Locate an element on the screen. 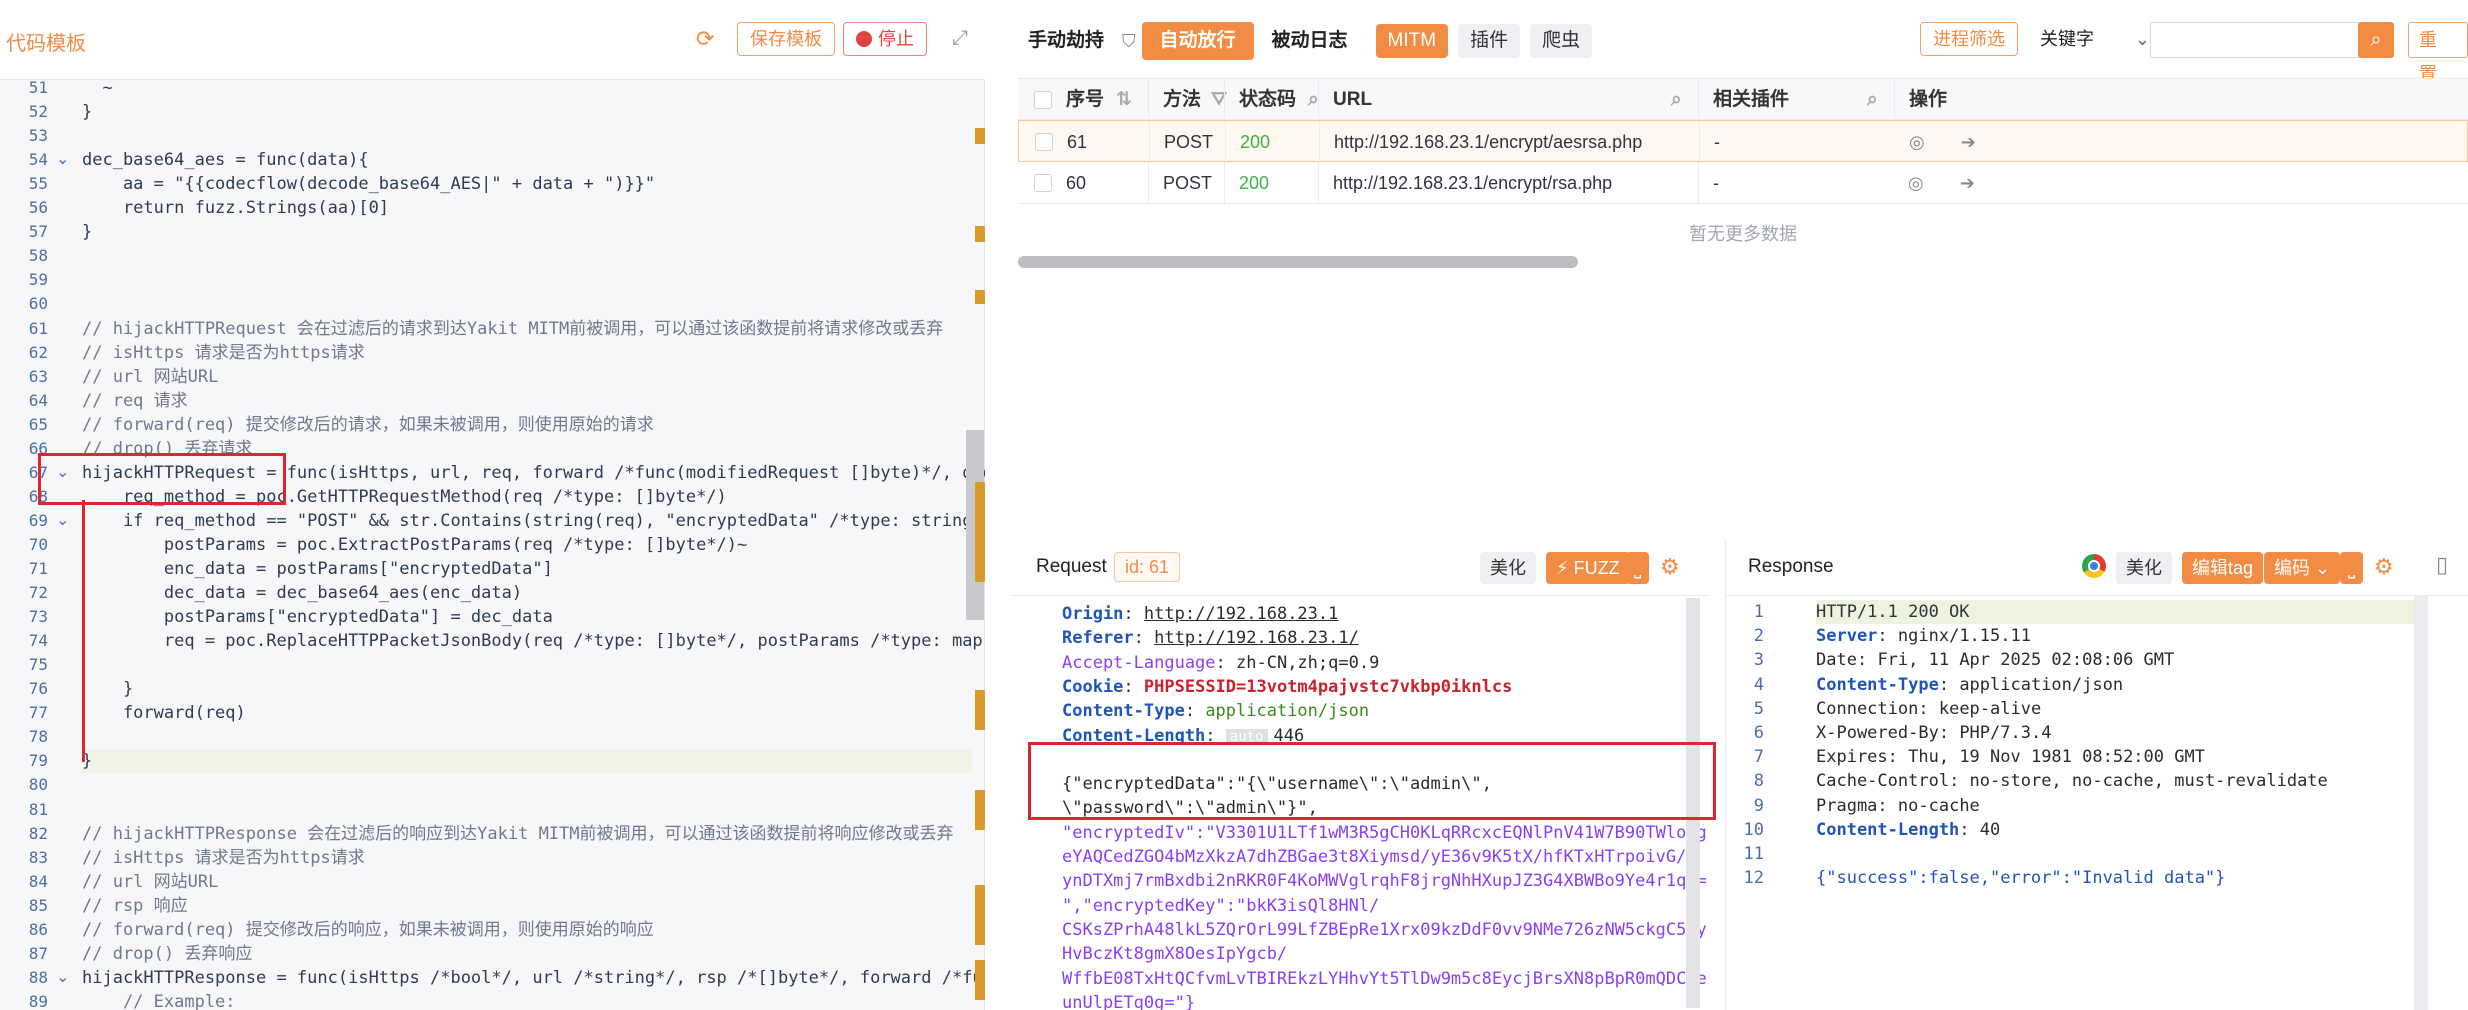  sidebar-toggle-icon: ▯ is located at coordinates (2442, 565).